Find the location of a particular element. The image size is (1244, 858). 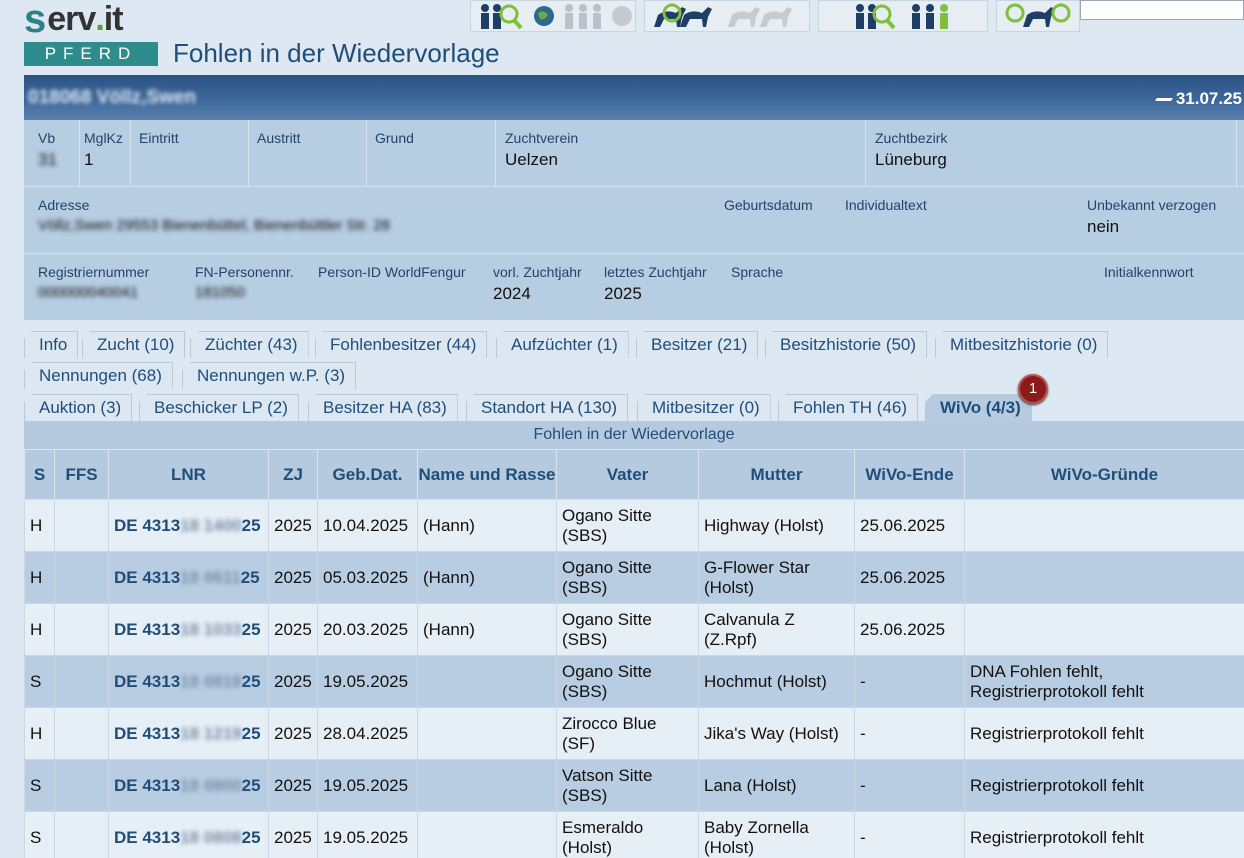

field-eintritt: Eintritt is located at coordinates (159, 138).